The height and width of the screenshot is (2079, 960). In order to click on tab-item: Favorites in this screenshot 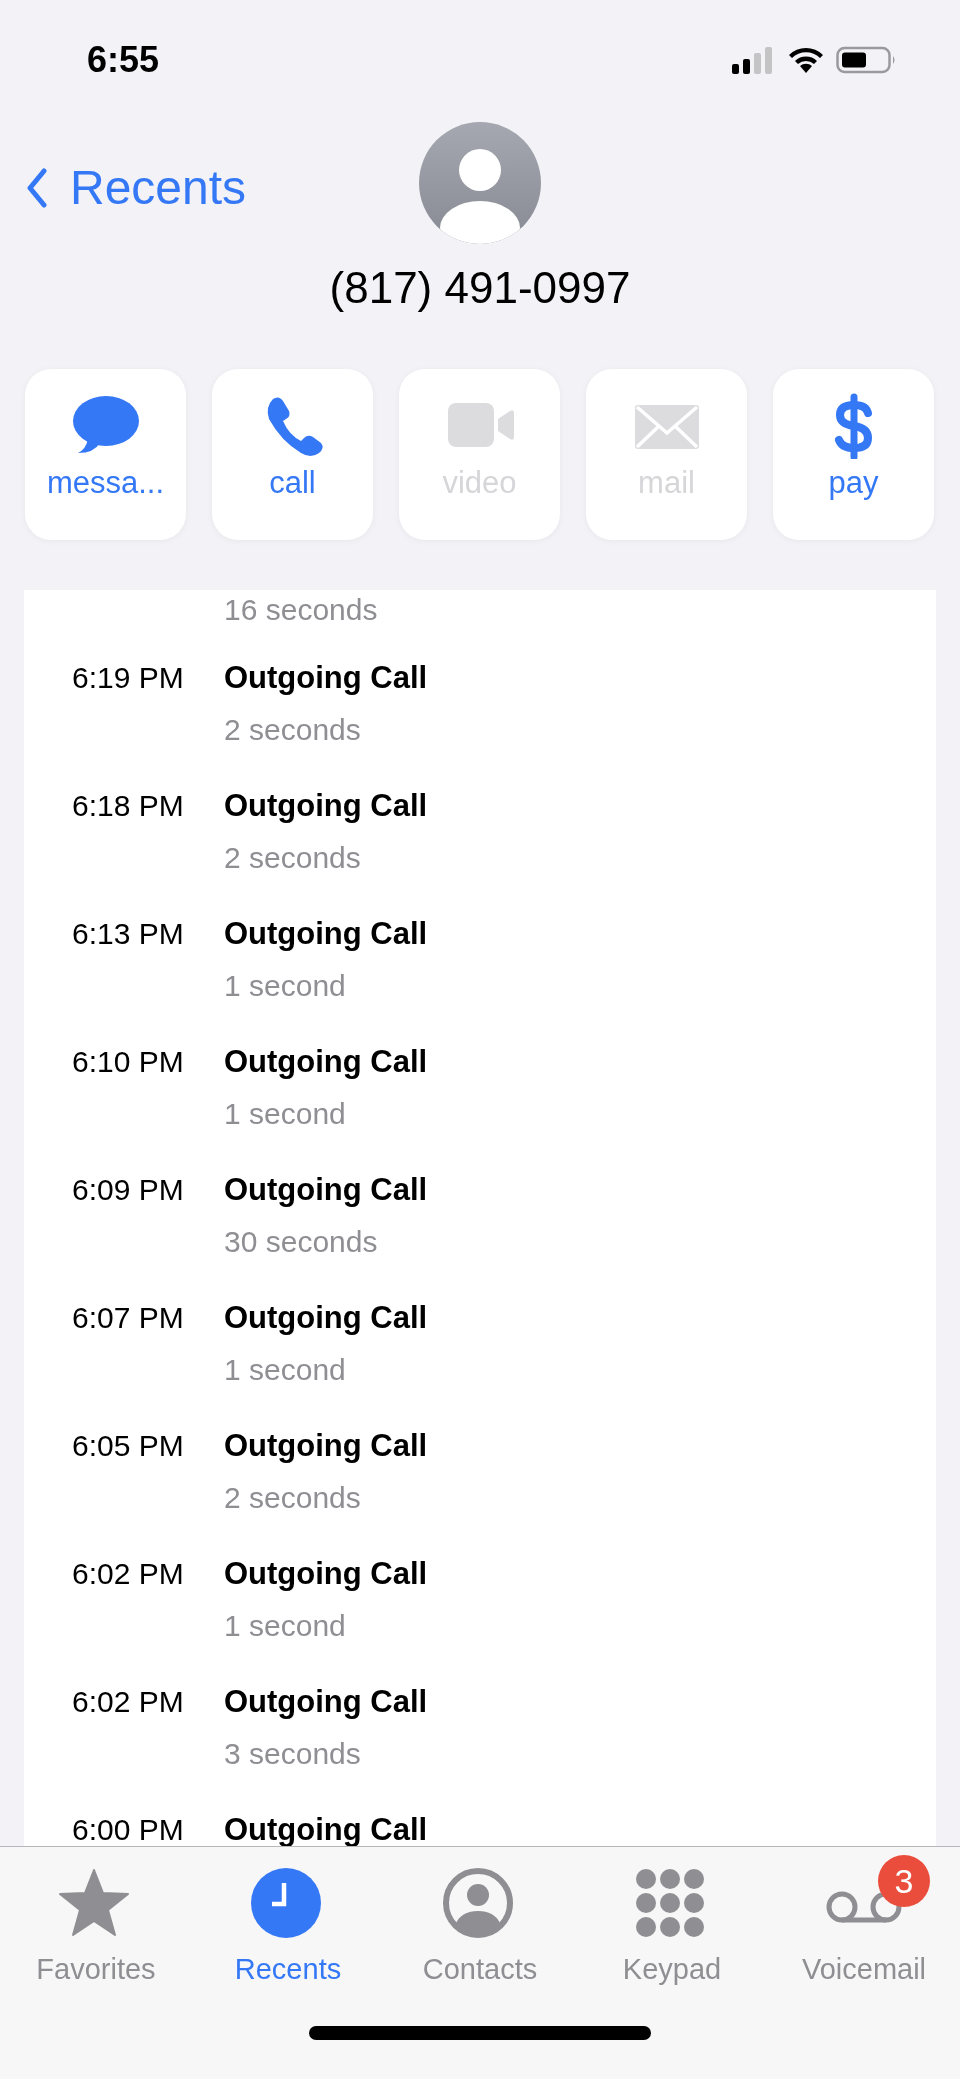, I will do `click(96, 1916)`.